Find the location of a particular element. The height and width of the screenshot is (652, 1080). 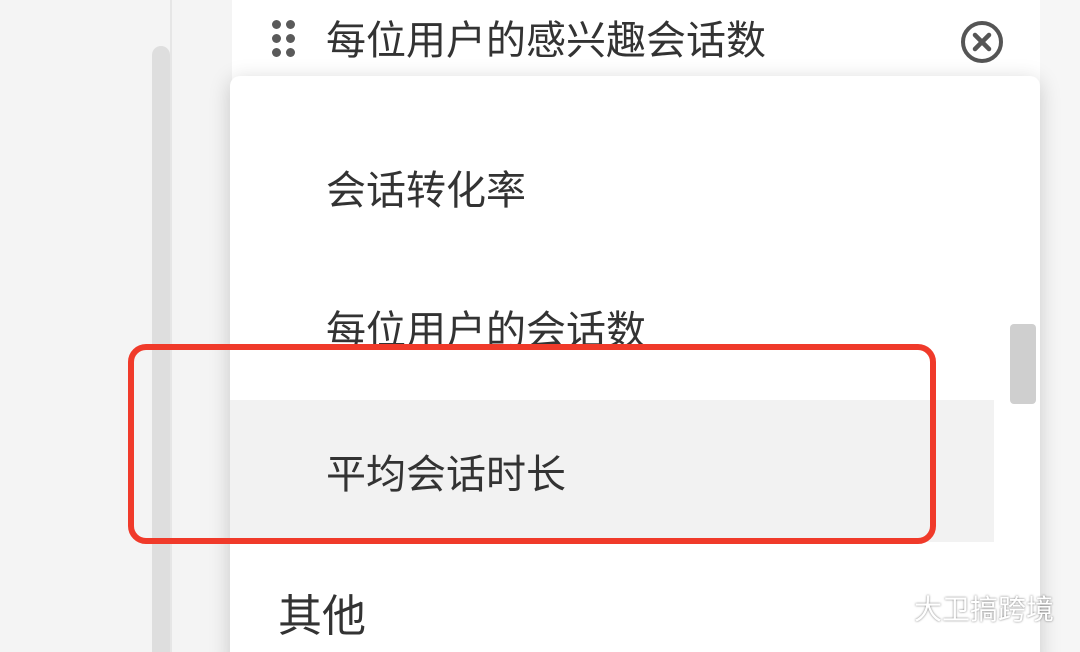

close-circle-icon is located at coordinates (982, 42).